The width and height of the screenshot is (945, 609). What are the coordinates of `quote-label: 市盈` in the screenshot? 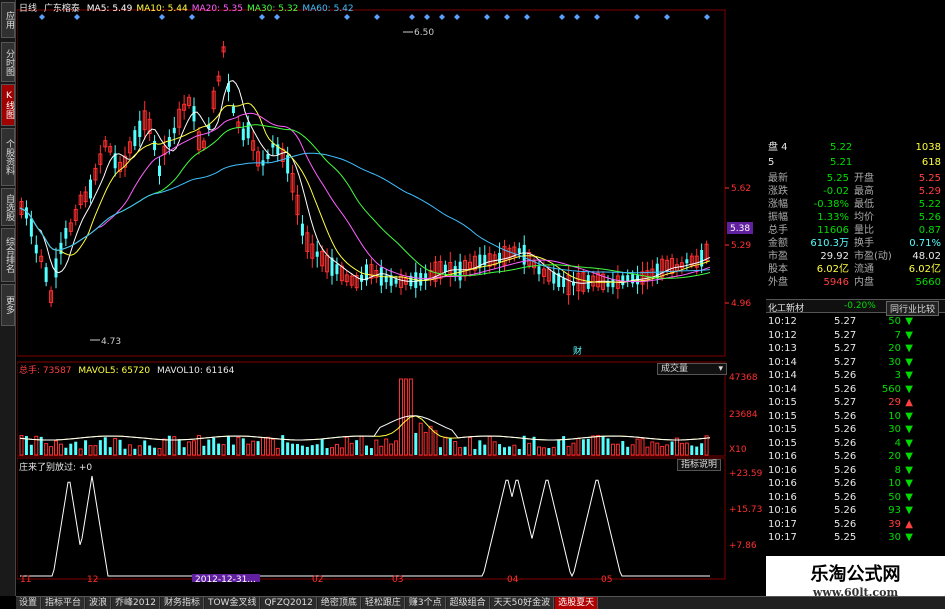 It's located at (778, 256).